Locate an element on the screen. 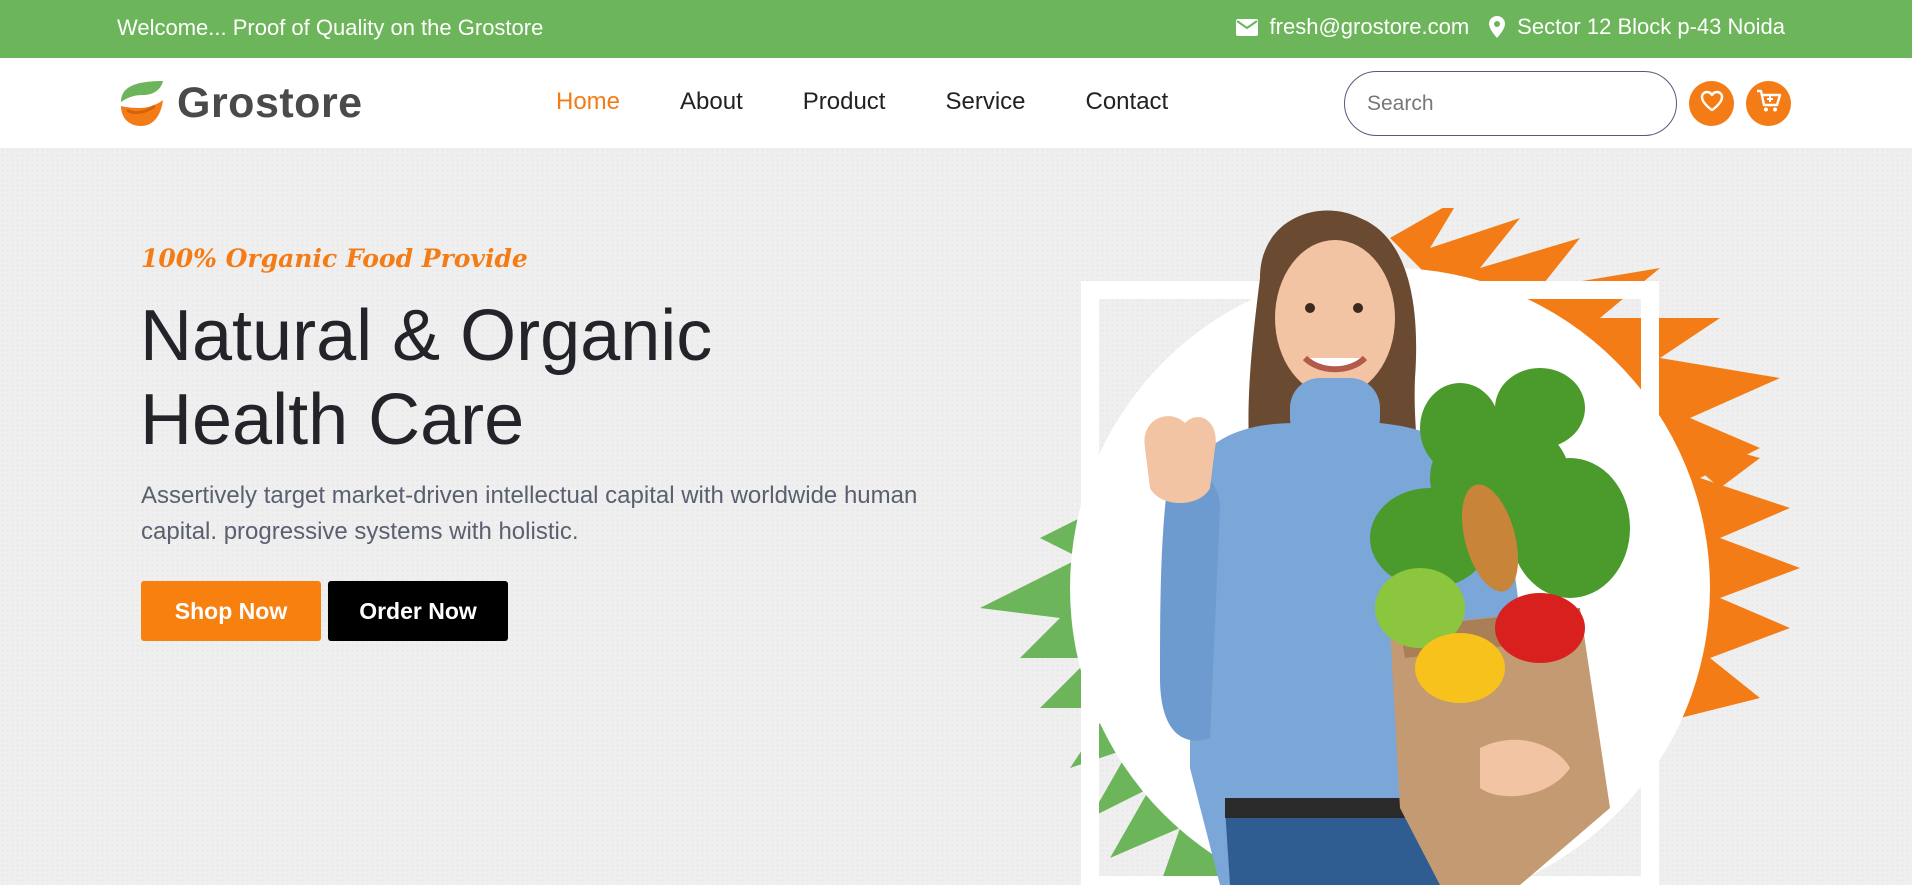  leaf-logo-icon is located at coordinates (142, 103).